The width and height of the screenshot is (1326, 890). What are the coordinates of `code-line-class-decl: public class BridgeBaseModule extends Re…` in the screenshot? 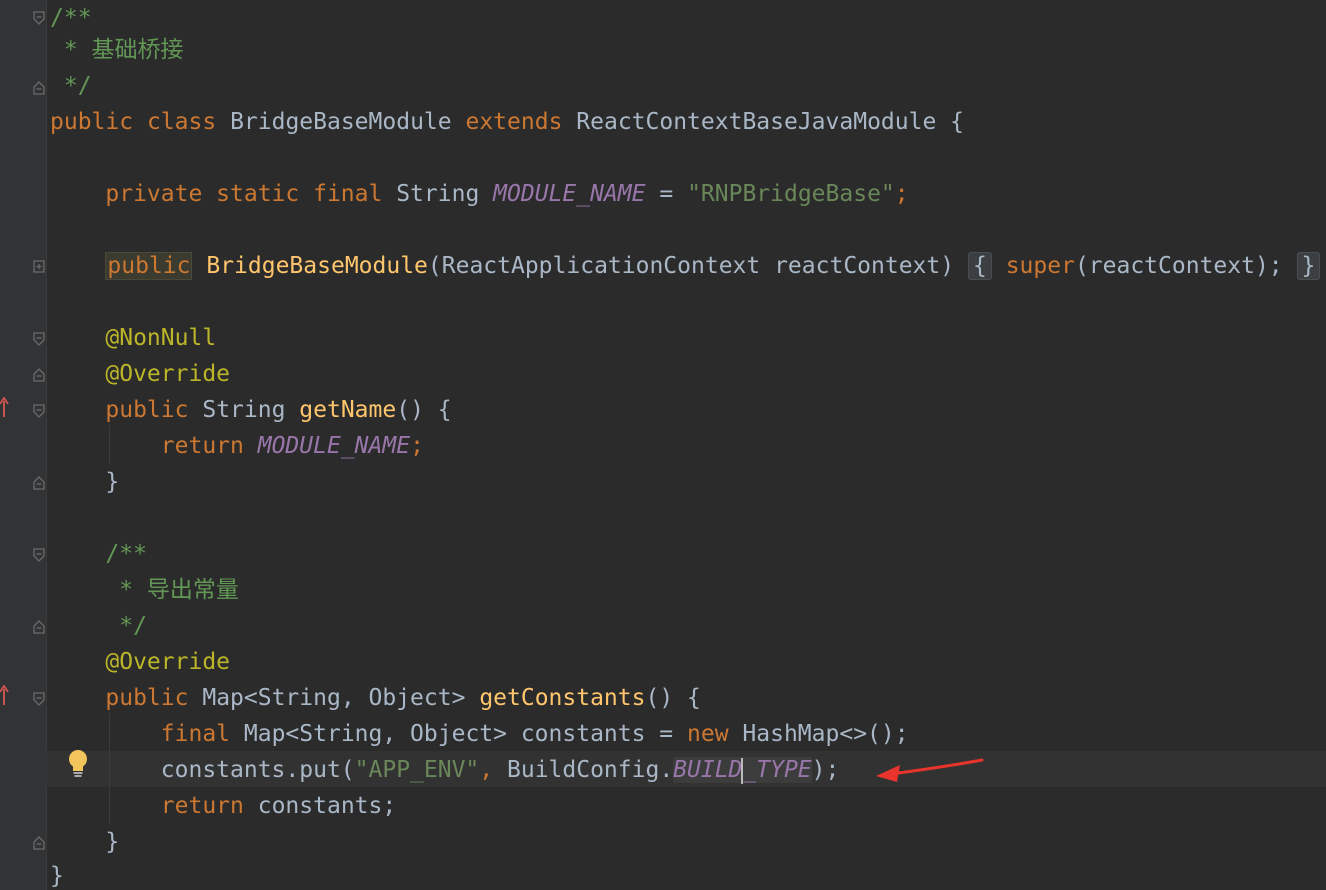 It's located at (507, 122).